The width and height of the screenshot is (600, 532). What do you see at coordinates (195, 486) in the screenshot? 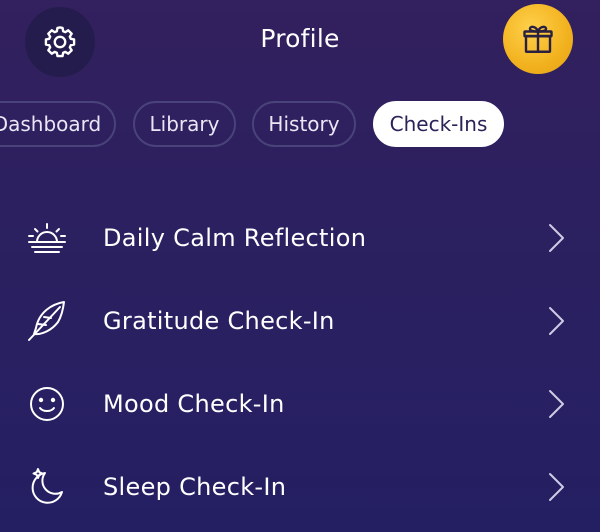
I see `list-item-label: Sleep Check-In` at bounding box center [195, 486].